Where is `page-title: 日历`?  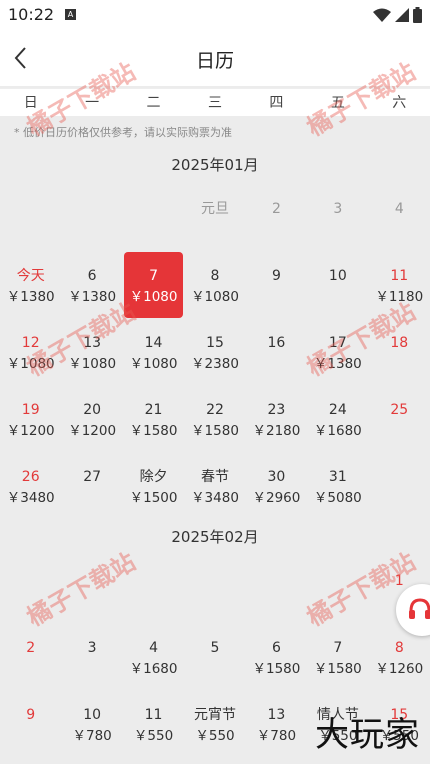 page-title: 日历 is located at coordinates (214, 61).